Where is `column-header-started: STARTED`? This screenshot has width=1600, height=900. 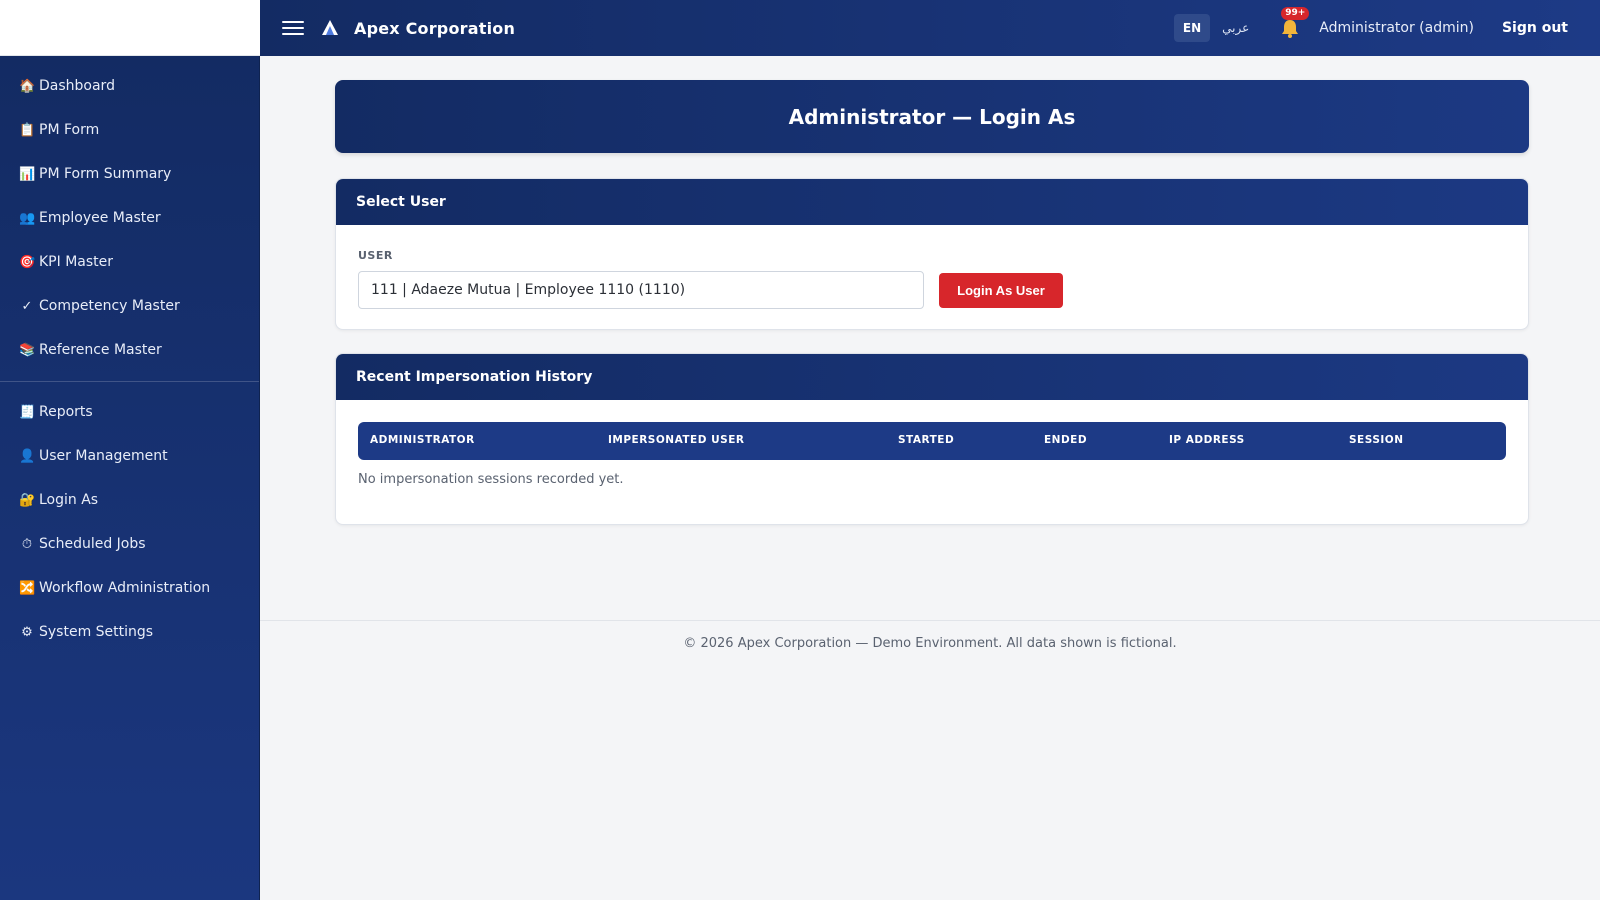
column-header-started: STARTED is located at coordinates (926, 440).